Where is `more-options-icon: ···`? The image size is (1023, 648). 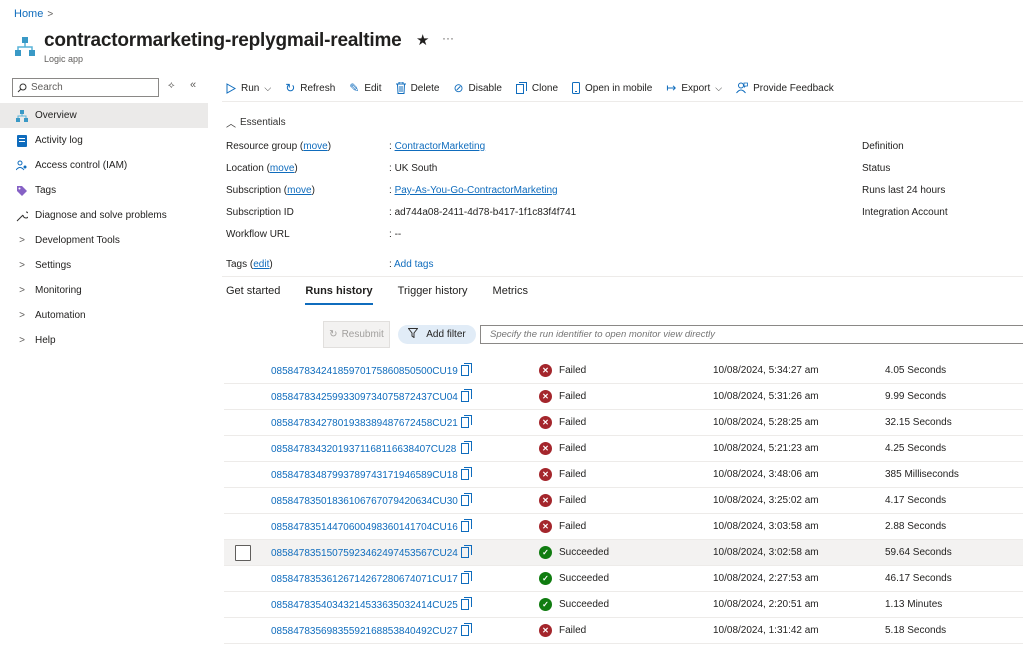 more-options-icon: ··· is located at coordinates (448, 38).